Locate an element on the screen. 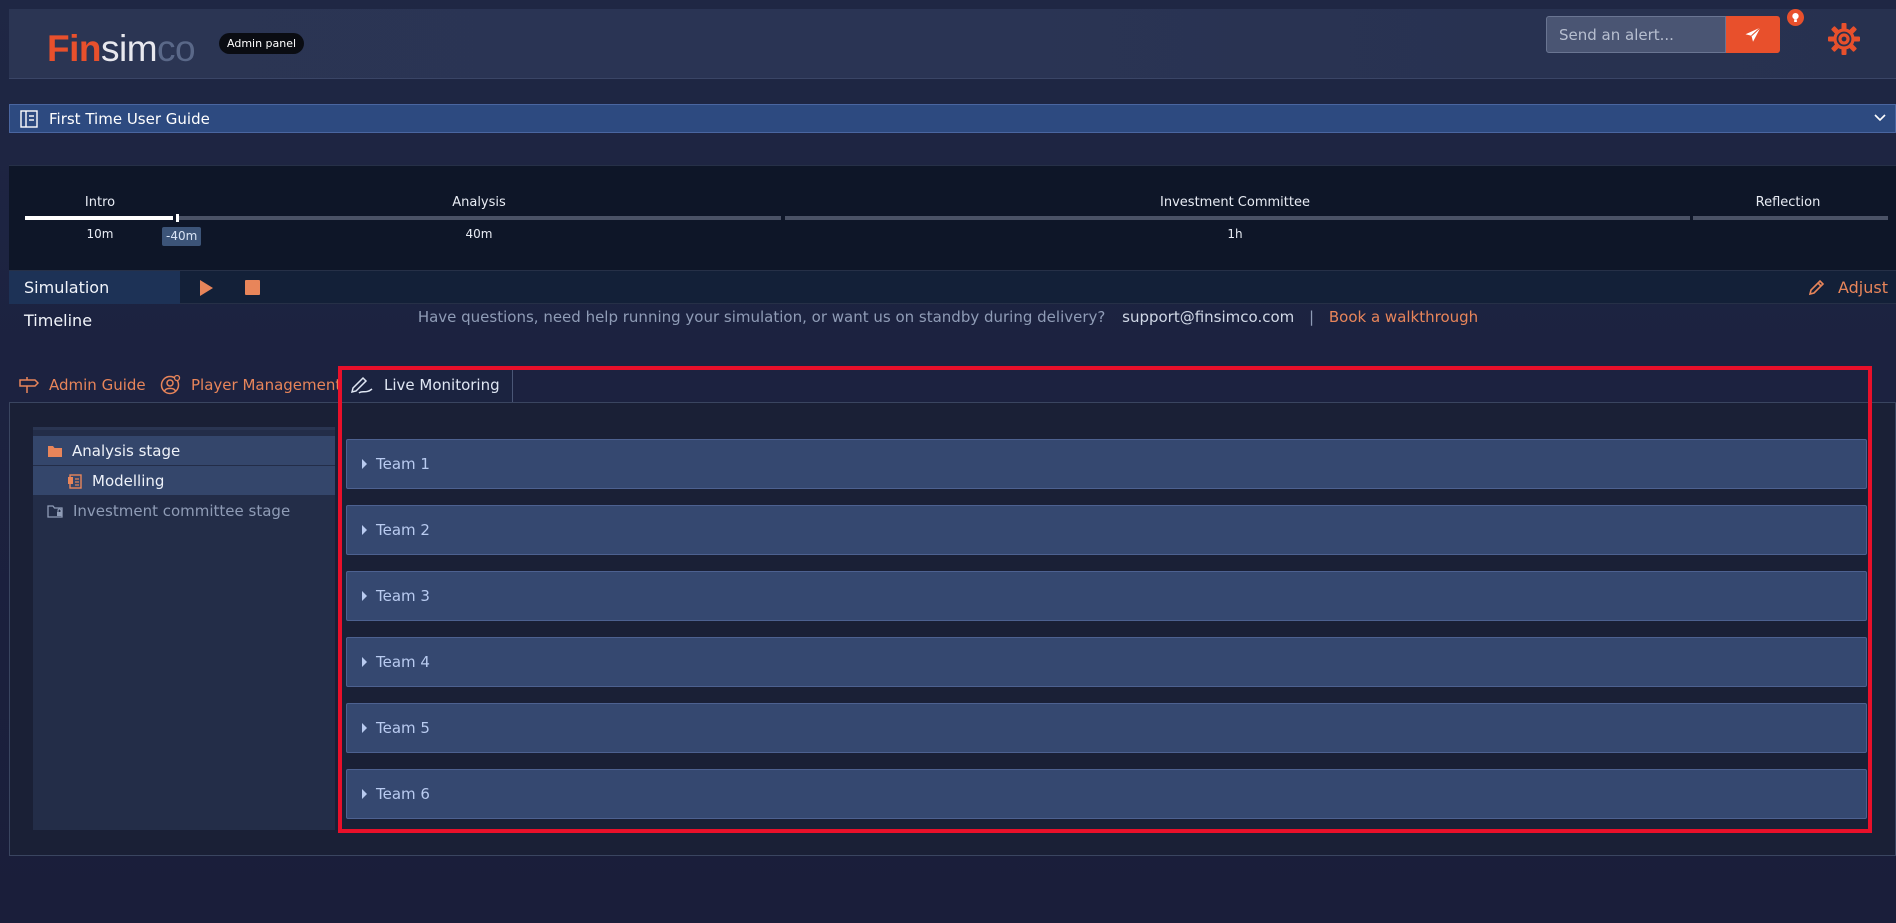  paper-plane-icon is located at coordinates (1753, 34).